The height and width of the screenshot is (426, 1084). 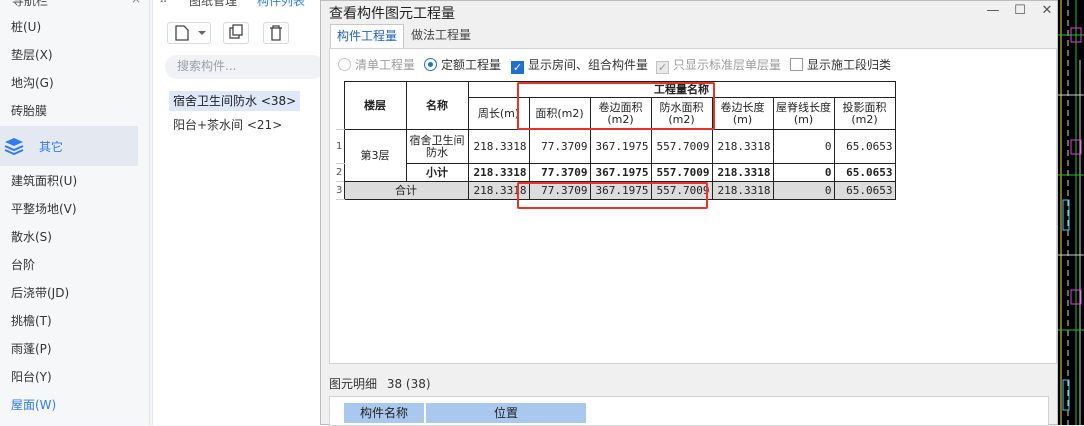 I want to click on trash-icon, so click(x=276, y=33).